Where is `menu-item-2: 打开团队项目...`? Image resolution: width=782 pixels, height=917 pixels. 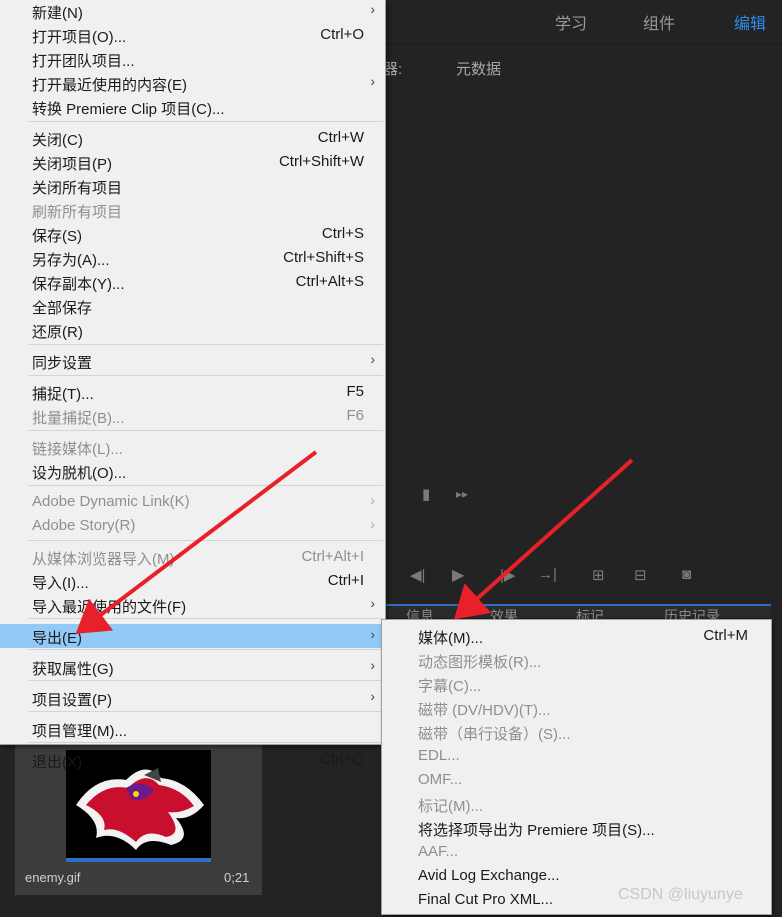 menu-item-2: 打开团队项目... is located at coordinates (192, 59).